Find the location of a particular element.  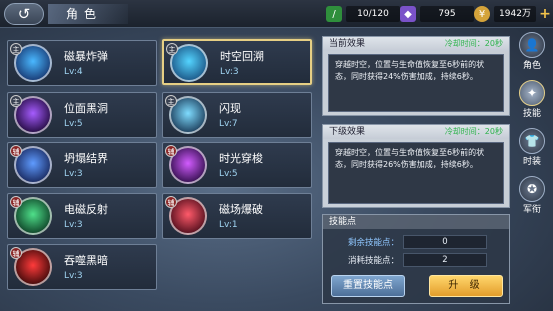

remaining-points-label: 剩余技能点： is located at coordinates (373, 243).